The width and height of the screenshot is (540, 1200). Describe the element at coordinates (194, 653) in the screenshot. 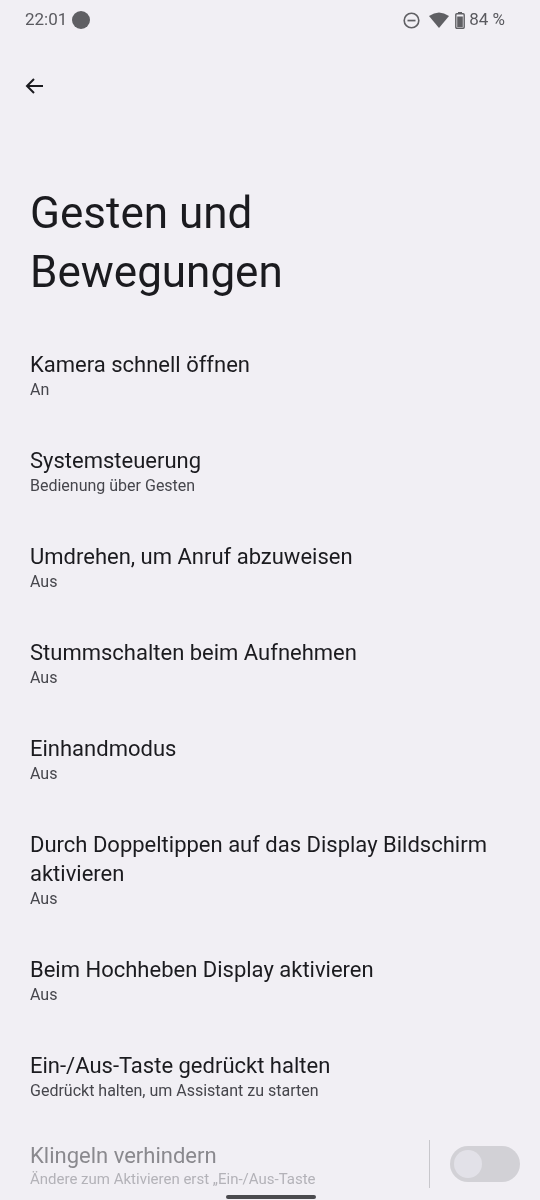

I see `setting-title: Stummschalten beim Aufnehmen` at that location.